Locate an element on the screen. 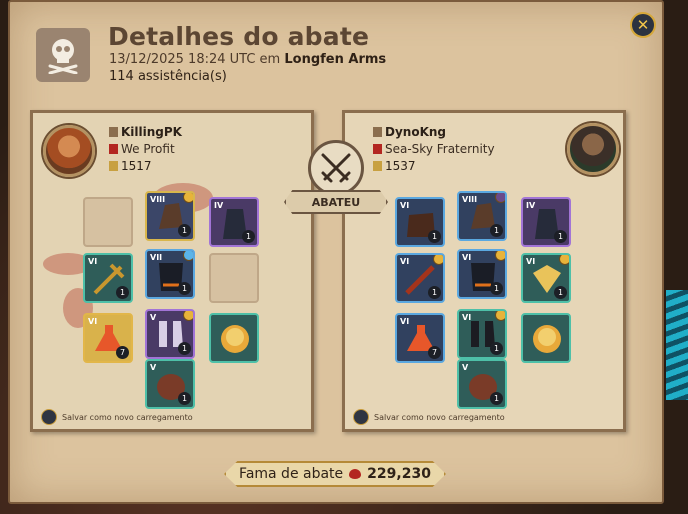 Image resolution: width=688 pixels, height=514 pixels. victim-slot-offhand: VI 1 is located at coordinates (546, 278).